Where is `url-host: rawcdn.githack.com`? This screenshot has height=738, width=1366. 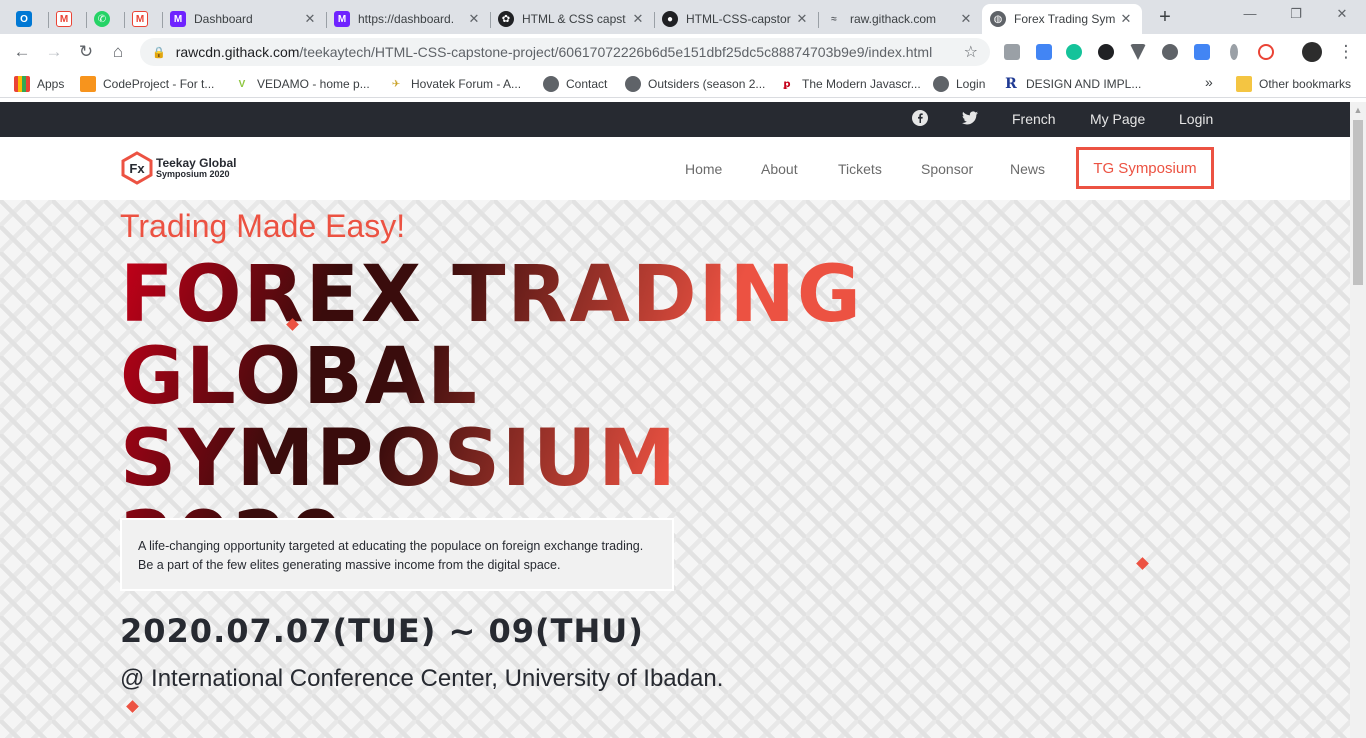
url-host: rawcdn.githack.com is located at coordinates (237, 52).